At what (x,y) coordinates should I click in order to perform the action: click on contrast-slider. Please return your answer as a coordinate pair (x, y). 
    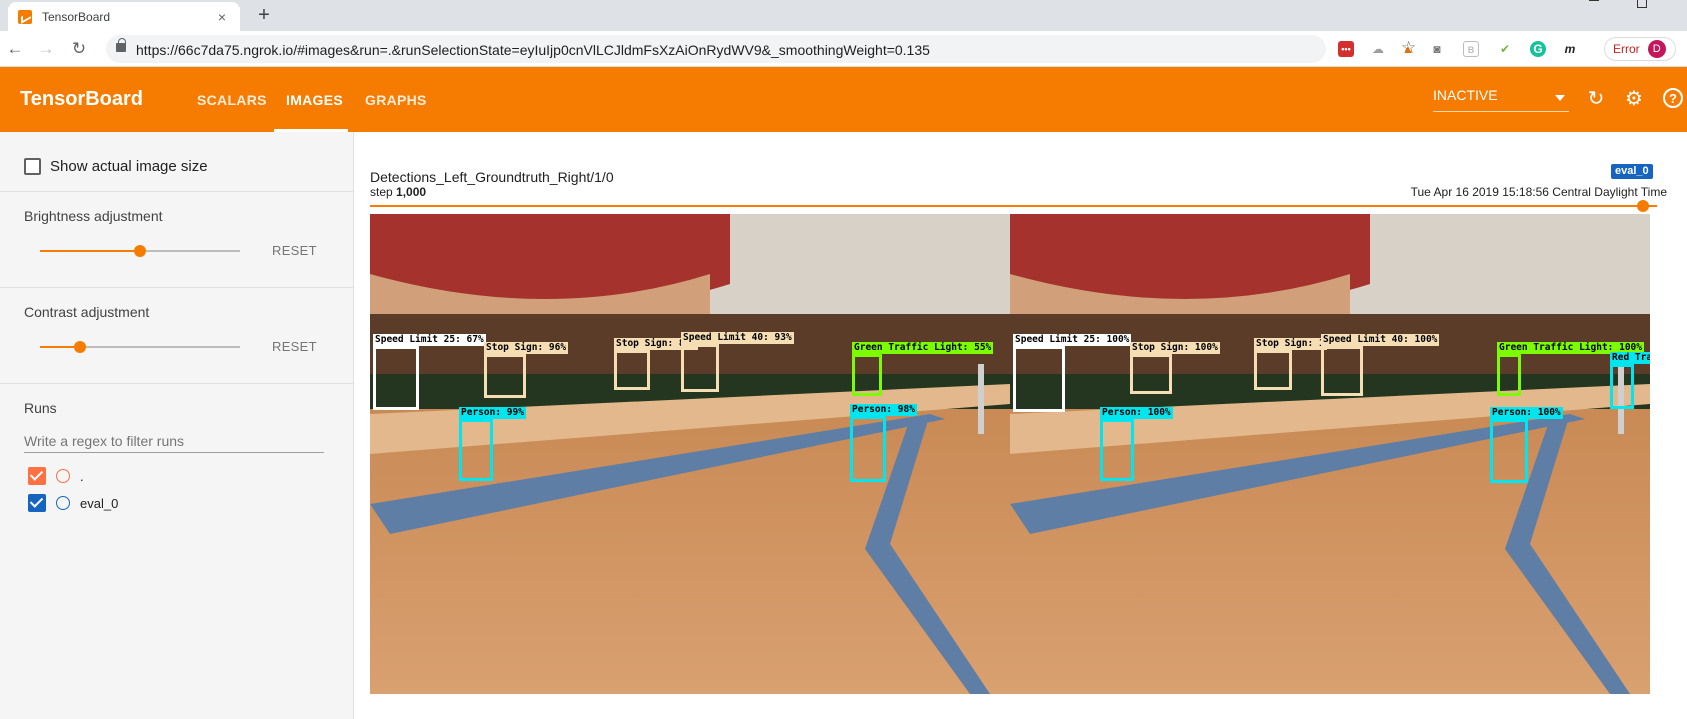
    Looking at the image, I should click on (140, 347).